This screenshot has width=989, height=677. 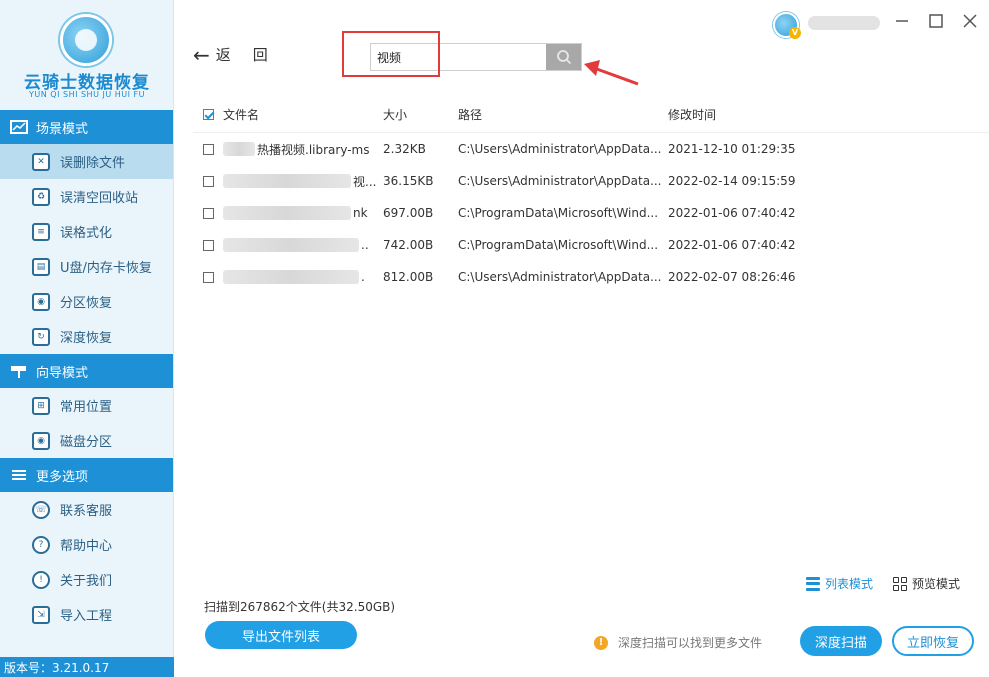 What do you see at coordinates (41, 405) in the screenshot?
I see `windows-icon: ⊞` at bounding box center [41, 405].